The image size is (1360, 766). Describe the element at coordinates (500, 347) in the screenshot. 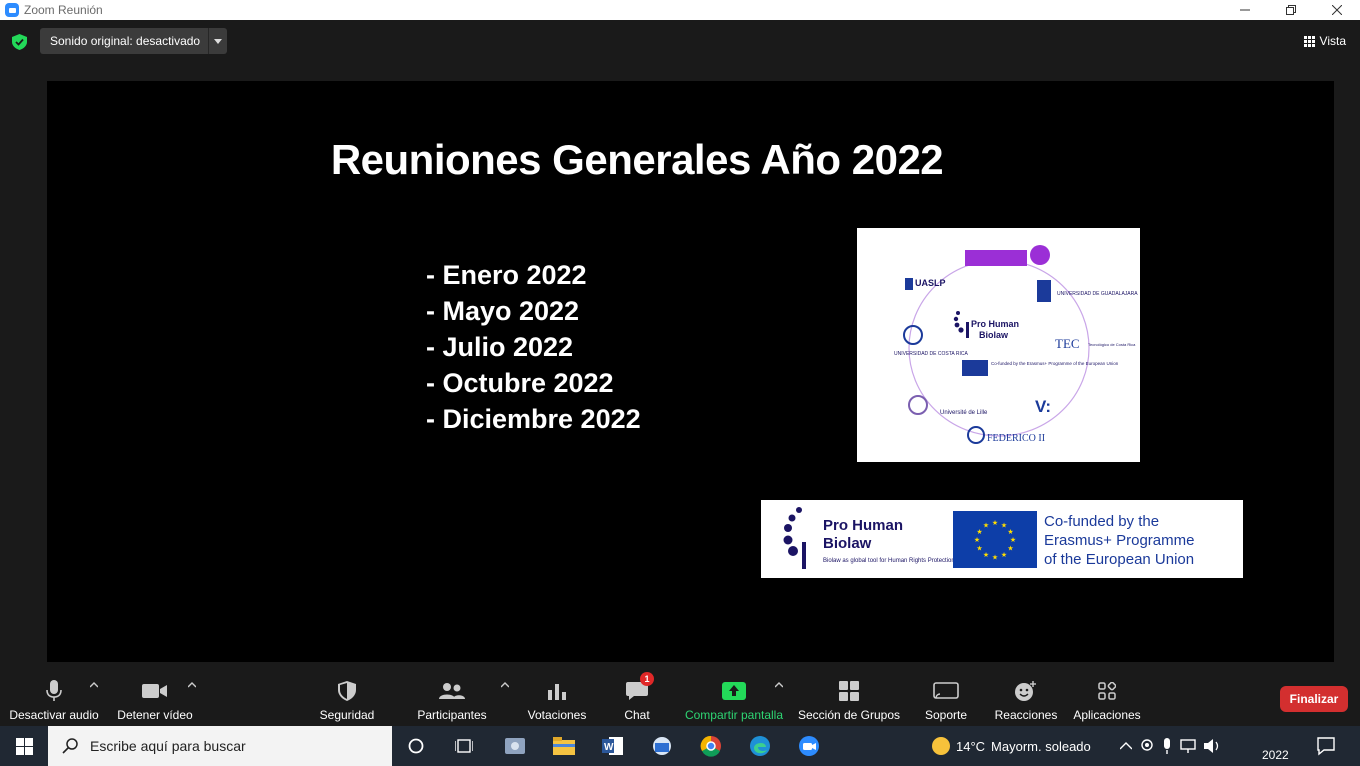

I see `list-item: - Julio 2022` at that location.